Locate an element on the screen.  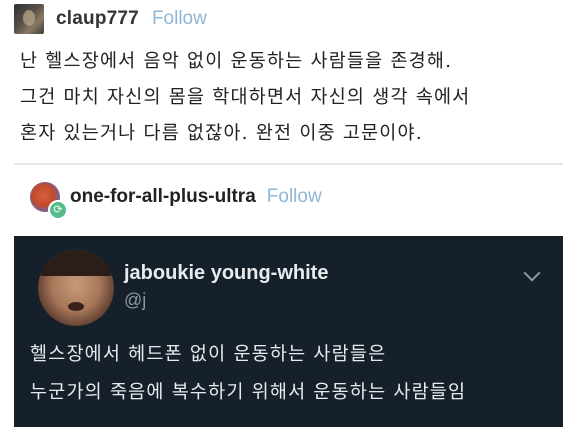
tweet-display-name: jaboukie young-white is located at coordinates (226, 273).